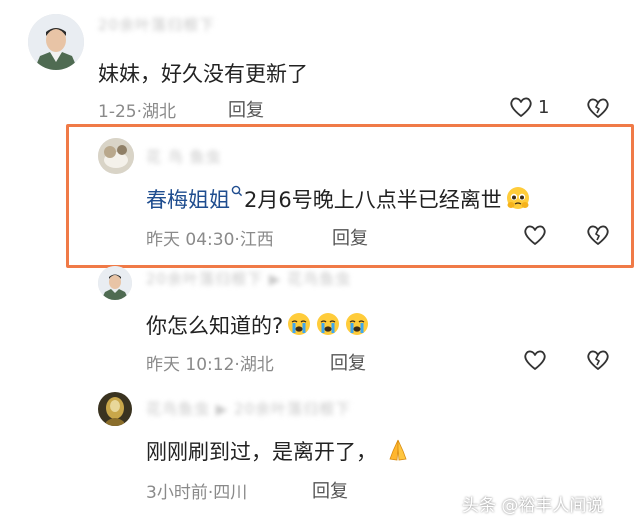 The width and height of the screenshot is (640, 524). I want to click on mention-link: 春梅姐姐, so click(188, 200).